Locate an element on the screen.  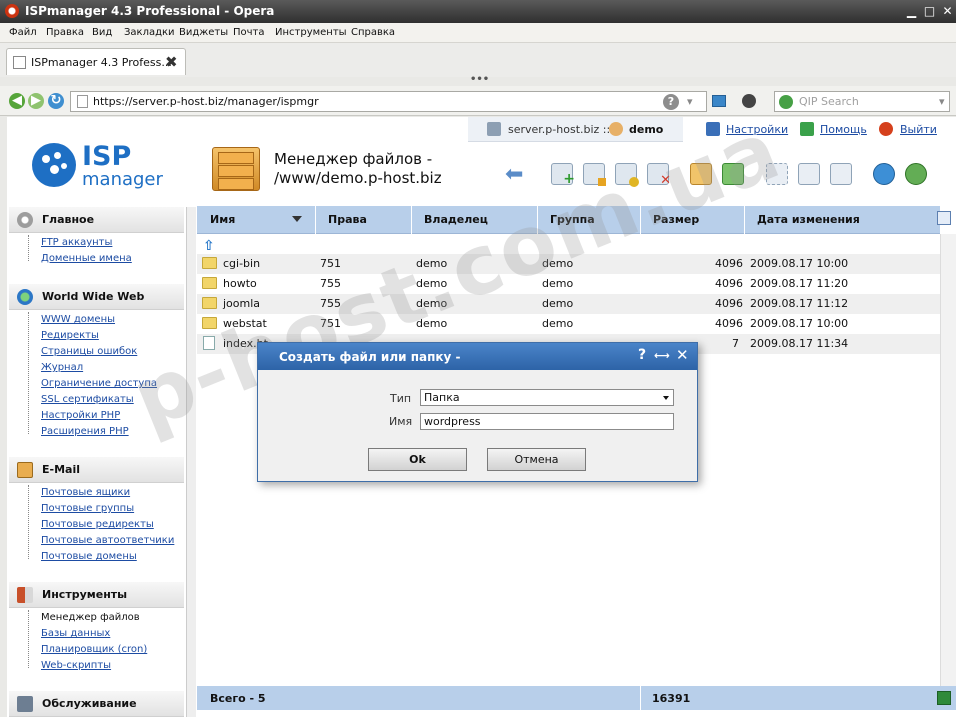
sidebar-group-tools: Инструменты is located at coordinates (96, 595).